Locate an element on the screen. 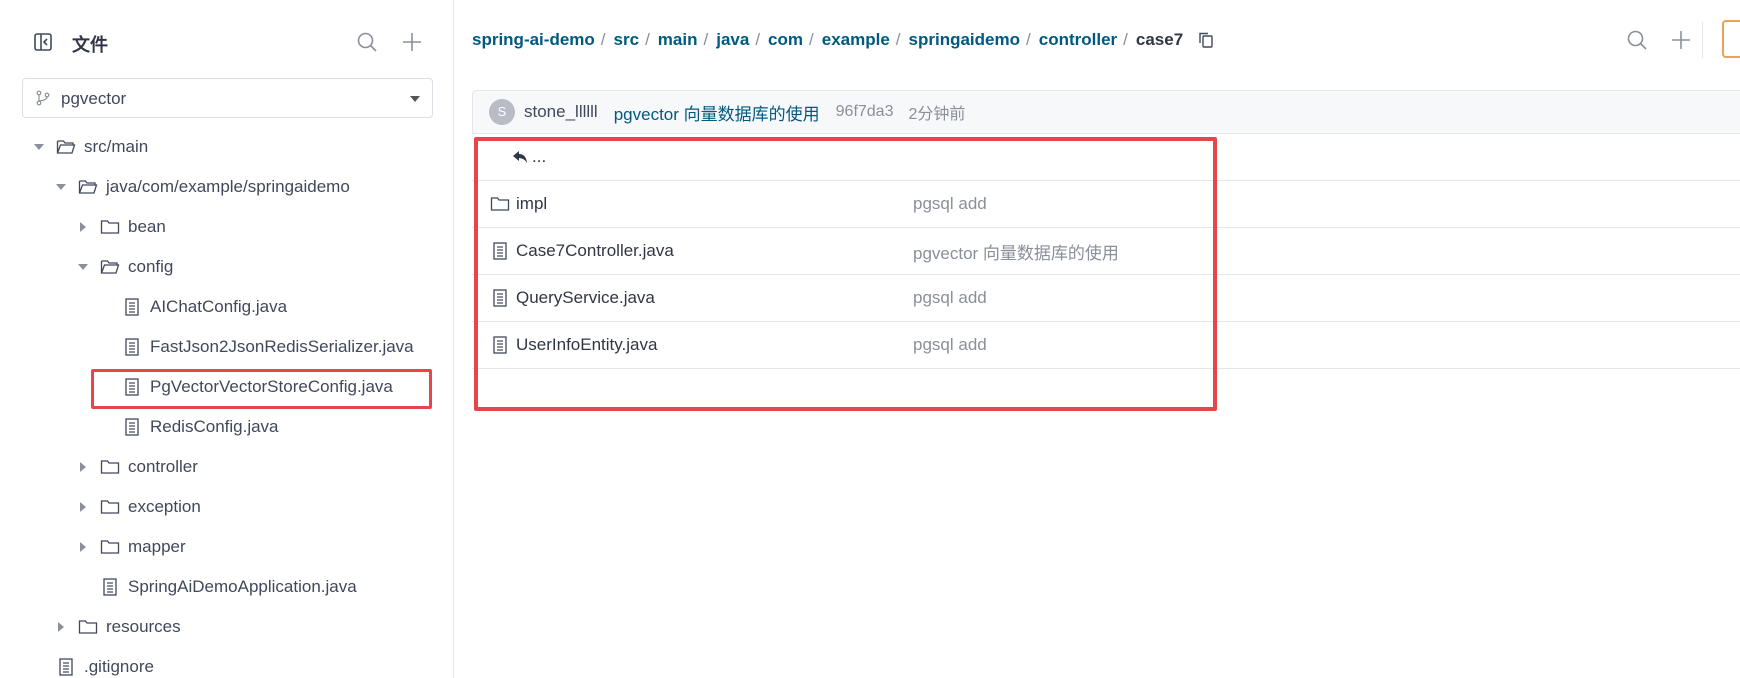  sidebar-header: 文件 is located at coordinates (227, 42).